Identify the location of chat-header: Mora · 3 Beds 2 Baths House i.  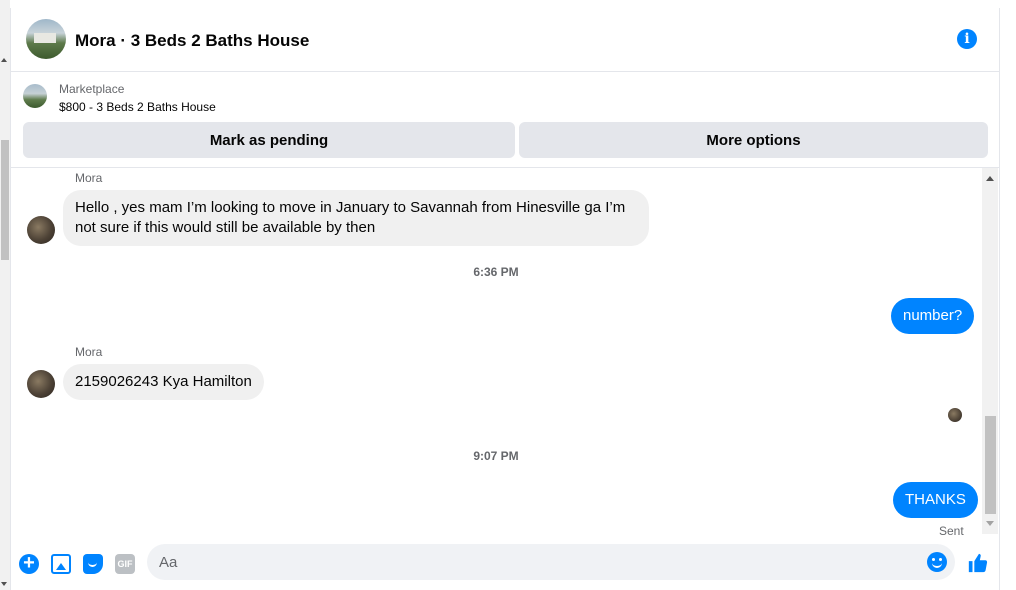
(505, 40).